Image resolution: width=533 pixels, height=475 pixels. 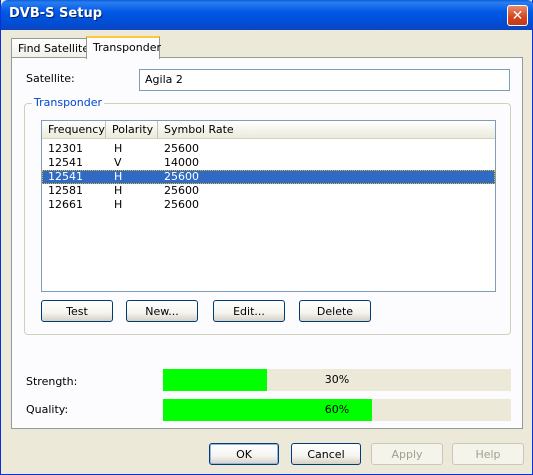 I want to click on strength-meter: 30%, so click(x=337, y=380).